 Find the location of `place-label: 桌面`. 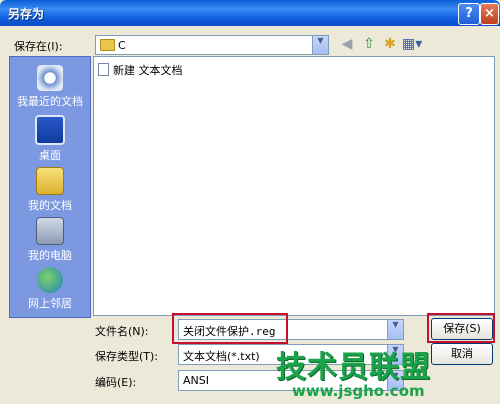

place-label: 桌面 is located at coordinates (50, 155).